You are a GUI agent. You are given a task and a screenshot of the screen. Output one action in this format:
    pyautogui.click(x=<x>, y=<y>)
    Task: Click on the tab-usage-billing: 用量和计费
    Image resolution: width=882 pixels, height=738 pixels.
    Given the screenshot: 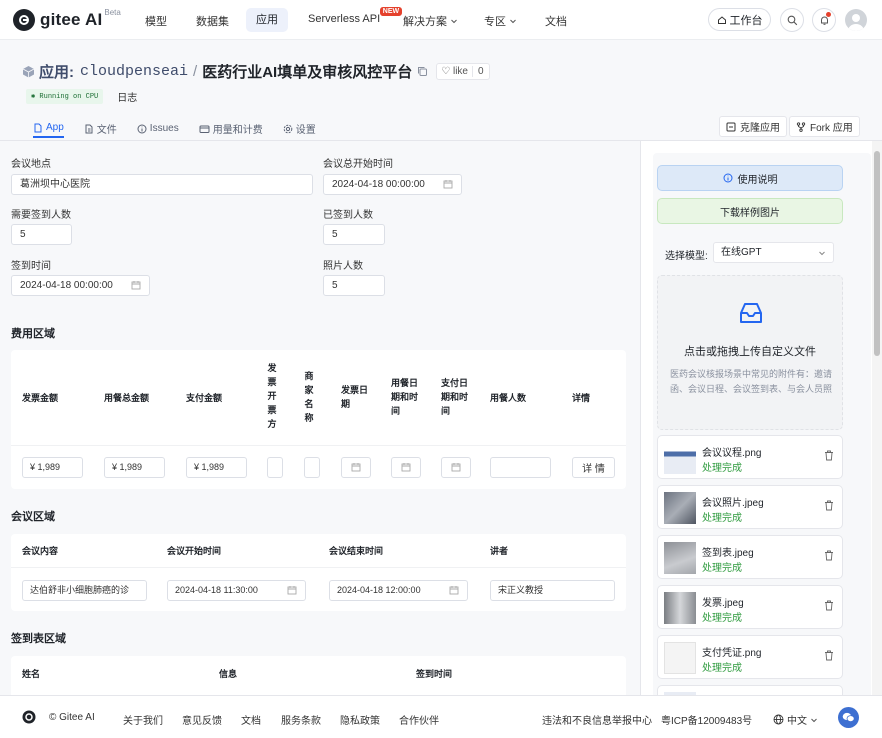 What is the action you would take?
    pyautogui.click(x=231, y=128)
    